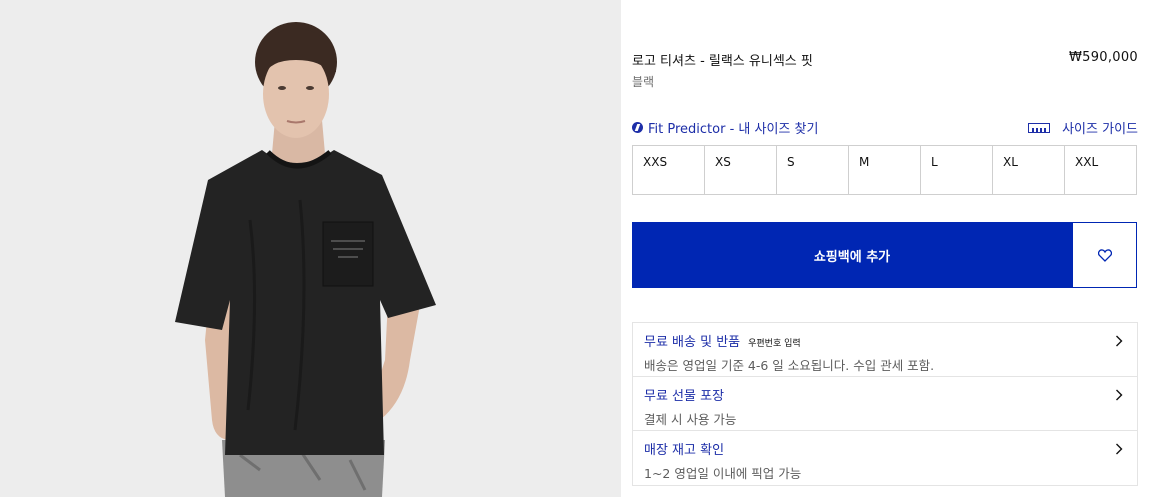  I want to click on product-color: 블랙, so click(643, 82).